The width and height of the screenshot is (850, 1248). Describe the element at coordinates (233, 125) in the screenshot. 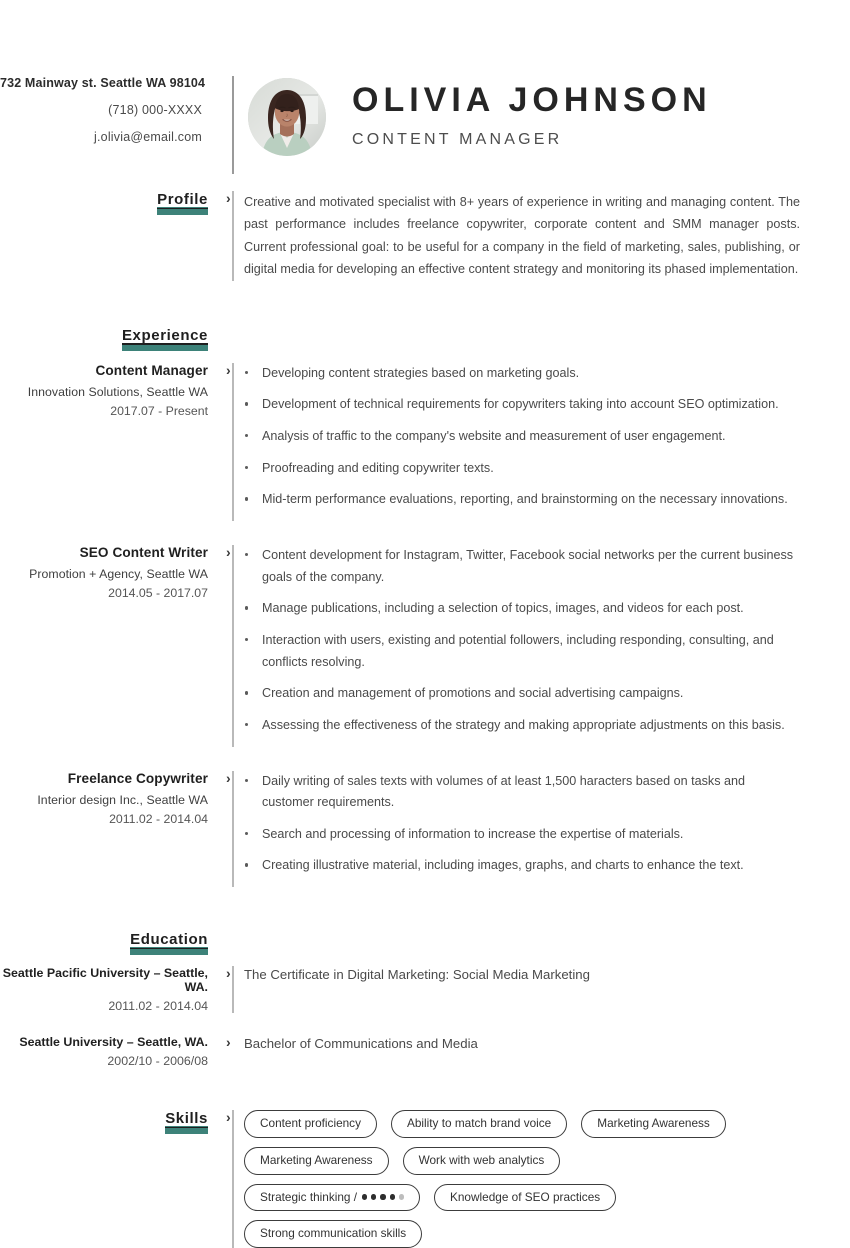

I see `header-divider` at that location.